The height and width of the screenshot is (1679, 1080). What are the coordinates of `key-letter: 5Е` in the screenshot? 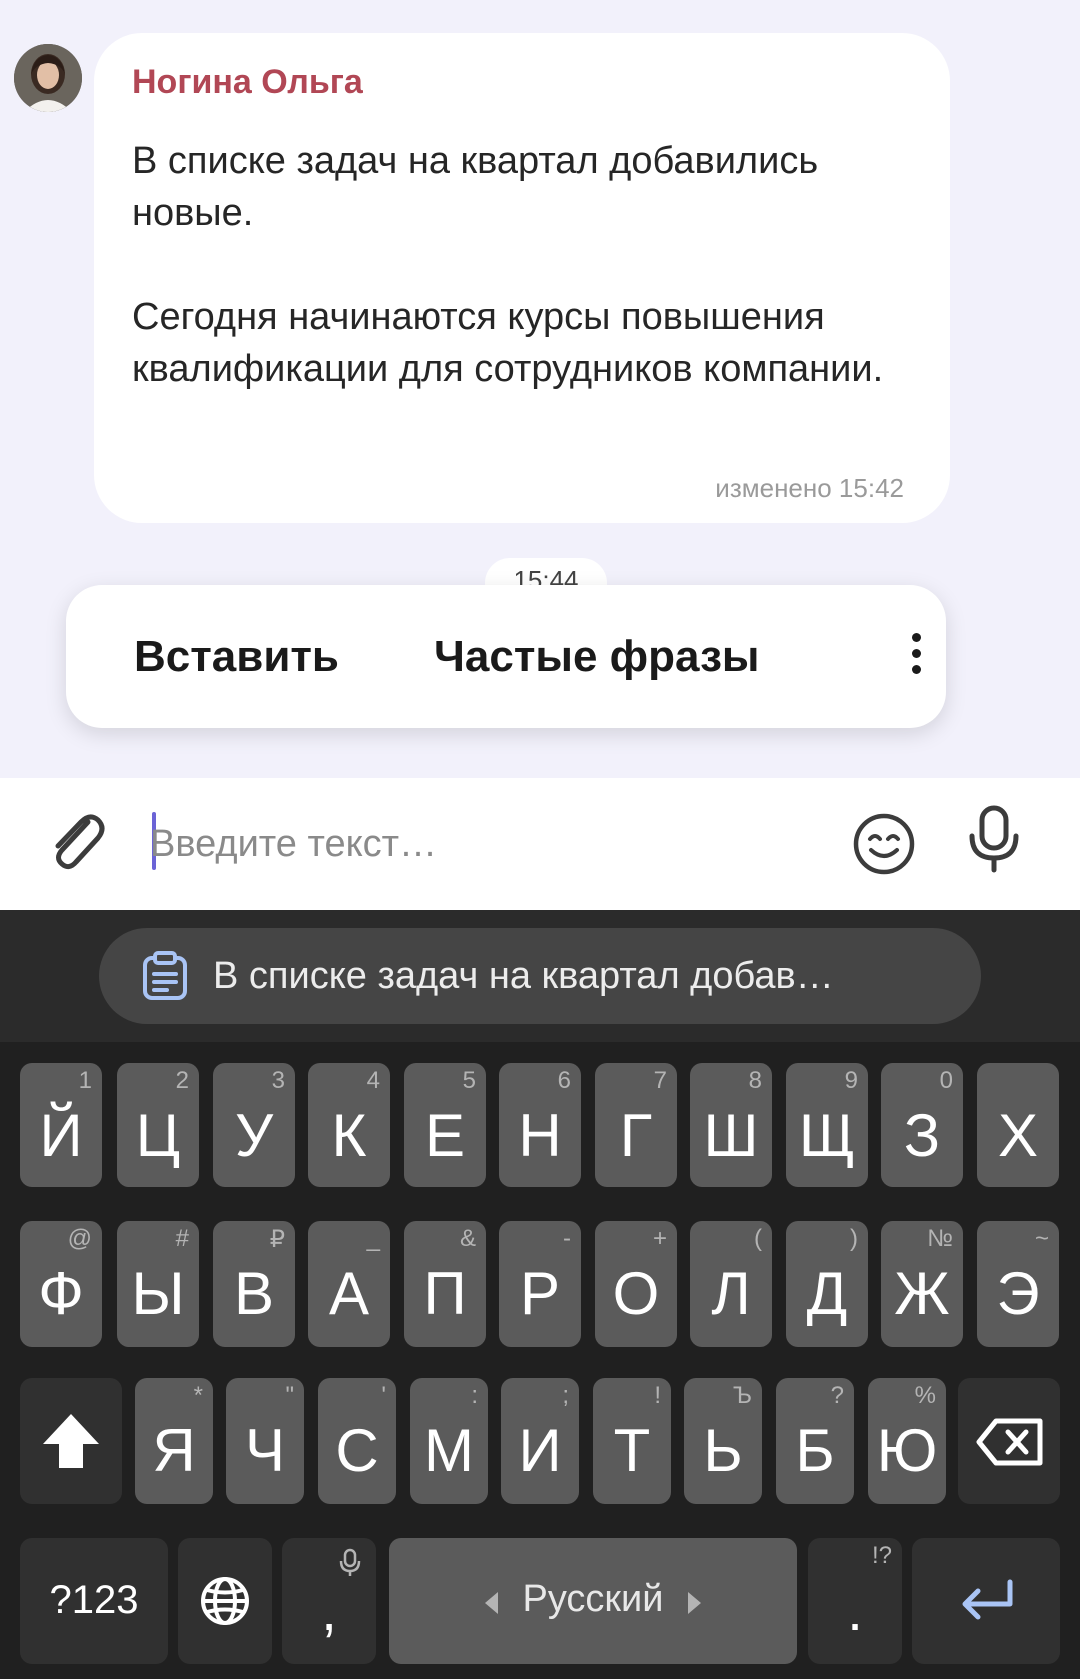 It's located at (445, 1125).